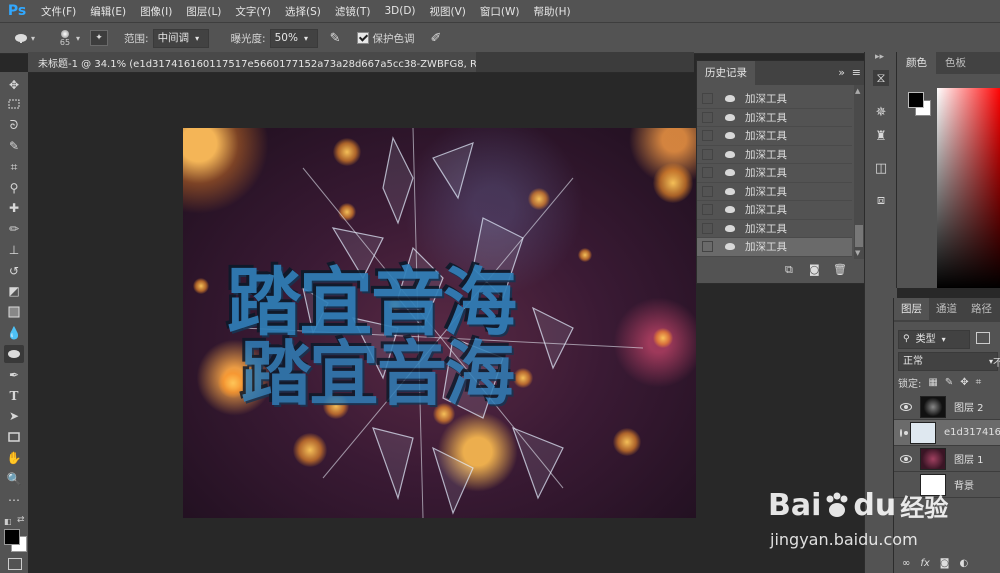 The image size is (1000, 573). Describe the element at coordinates (14, 229) in the screenshot. I see `brush-tool-icon: ✏` at that location.